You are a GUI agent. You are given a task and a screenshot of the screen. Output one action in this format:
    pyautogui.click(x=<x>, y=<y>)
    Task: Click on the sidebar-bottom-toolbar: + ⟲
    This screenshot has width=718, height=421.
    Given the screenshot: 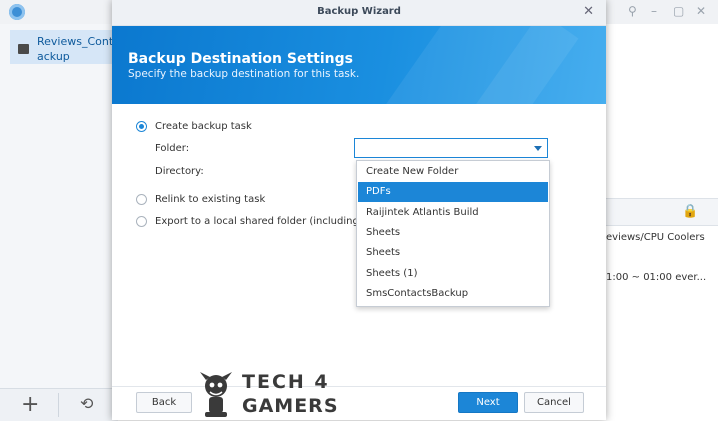 What is the action you would take?
    pyautogui.click(x=59, y=404)
    